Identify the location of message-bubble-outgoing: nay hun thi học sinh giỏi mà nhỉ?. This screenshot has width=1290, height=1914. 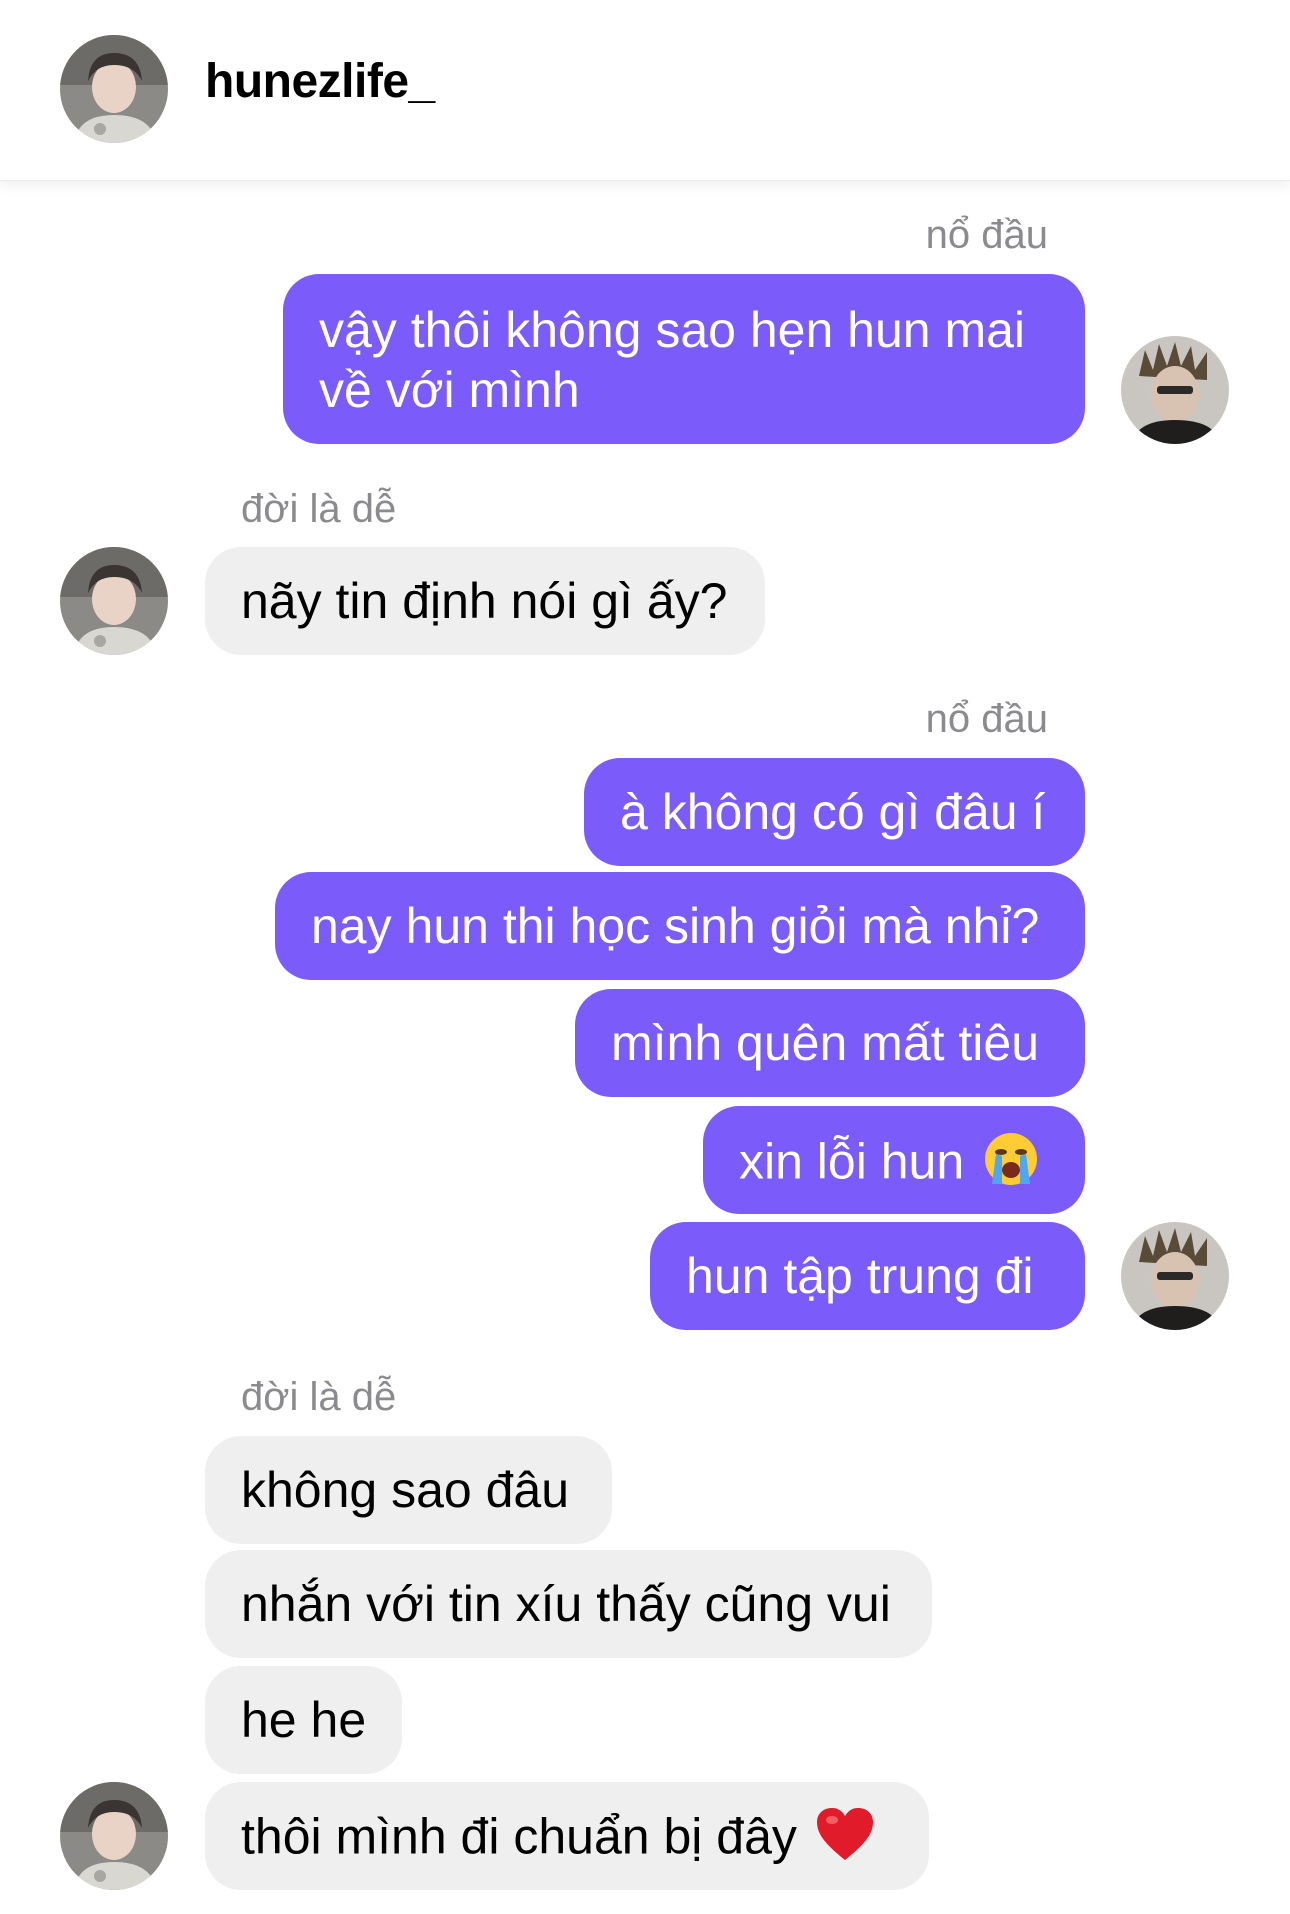
(680, 926).